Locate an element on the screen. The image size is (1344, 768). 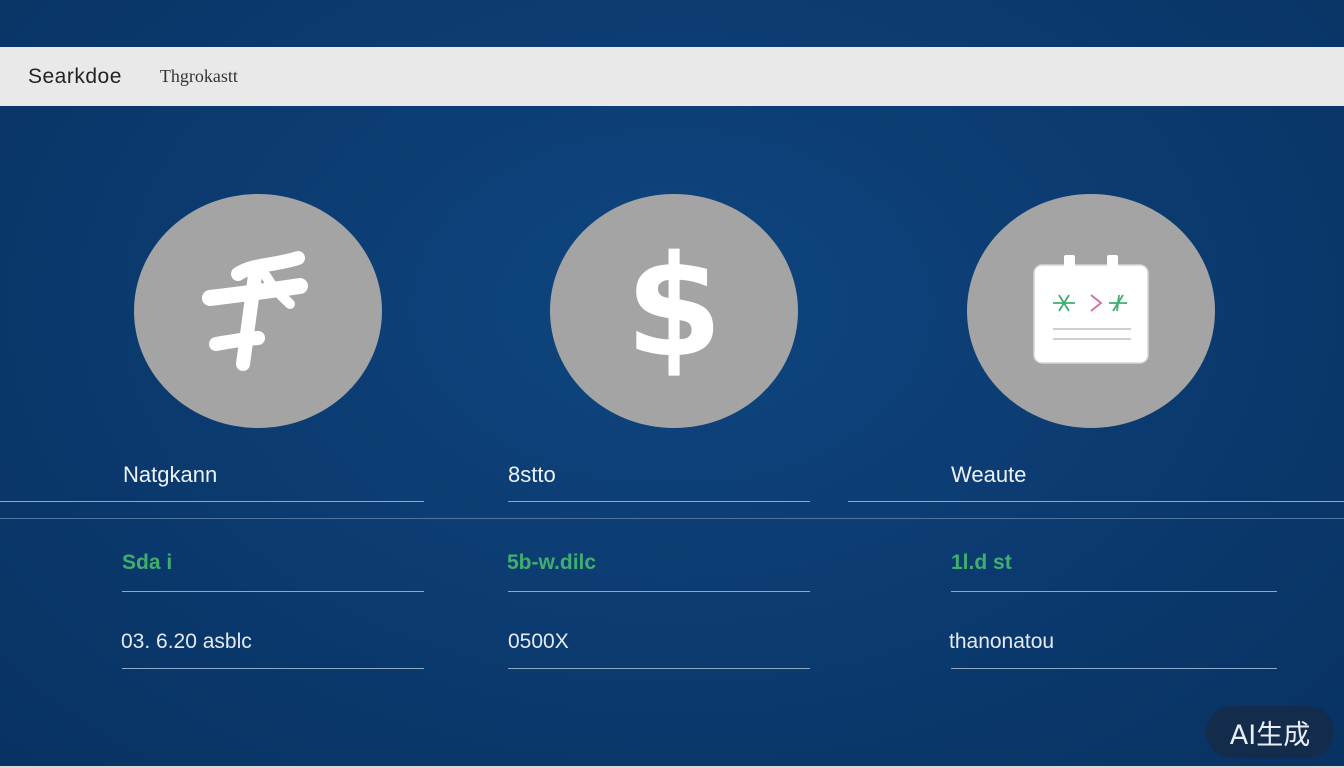
hash-scribble-icon is located at coordinates (255, 311).